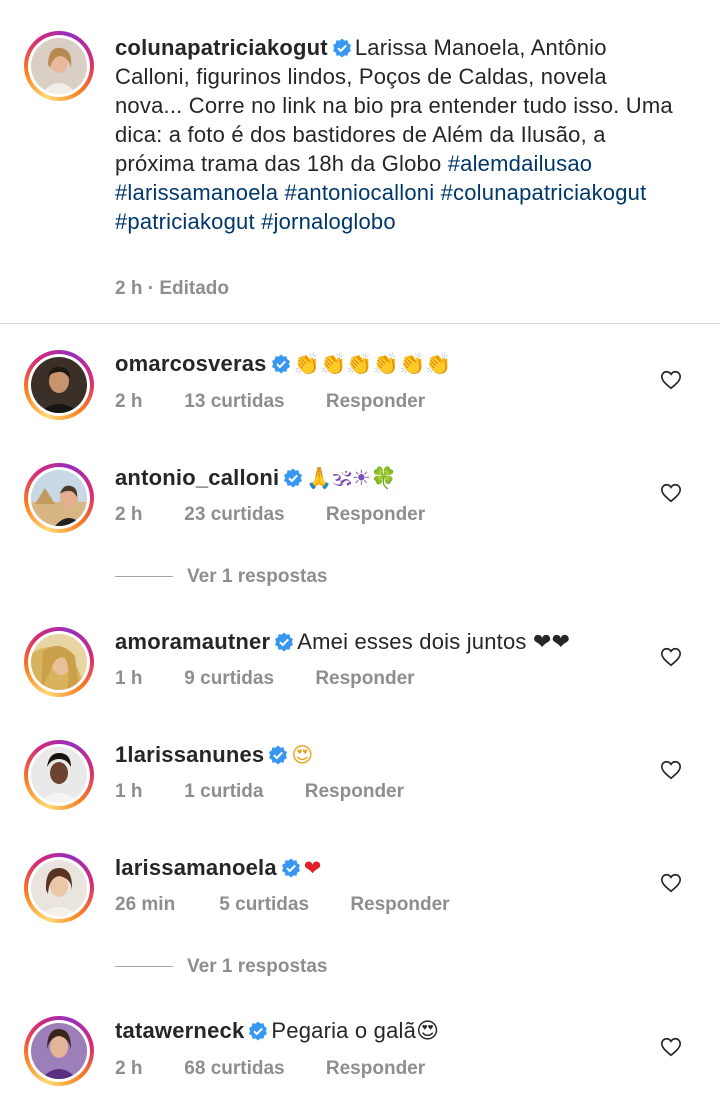  Describe the element at coordinates (185, 221) in the screenshot. I see `hashtag-link: #patriciakogut` at that location.